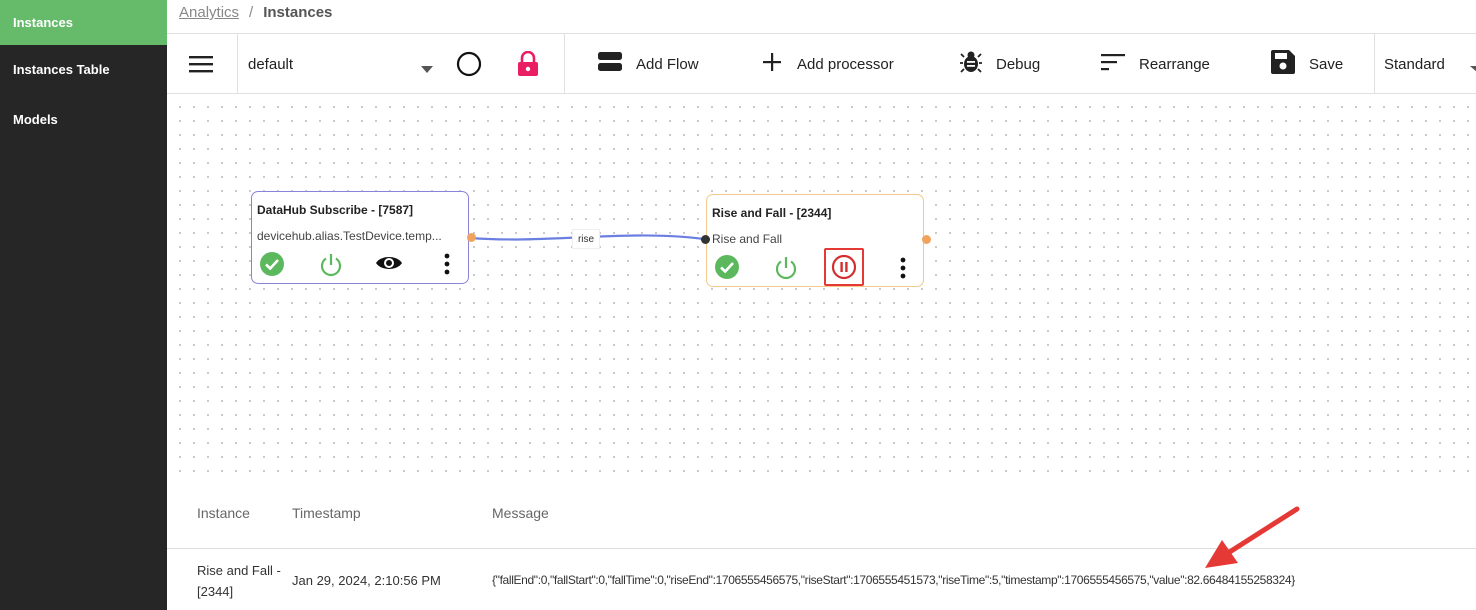 The height and width of the screenshot is (610, 1476). I want to click on view-select: Standard, so click(1430, 64).